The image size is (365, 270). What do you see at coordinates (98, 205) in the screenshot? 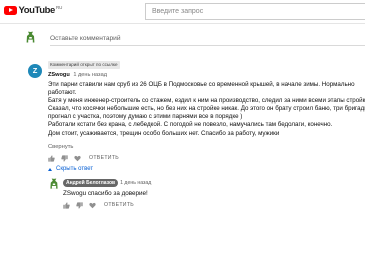
I see `reply-actions: ОТВЕТИТЬ` at bounding box center [98, 205].